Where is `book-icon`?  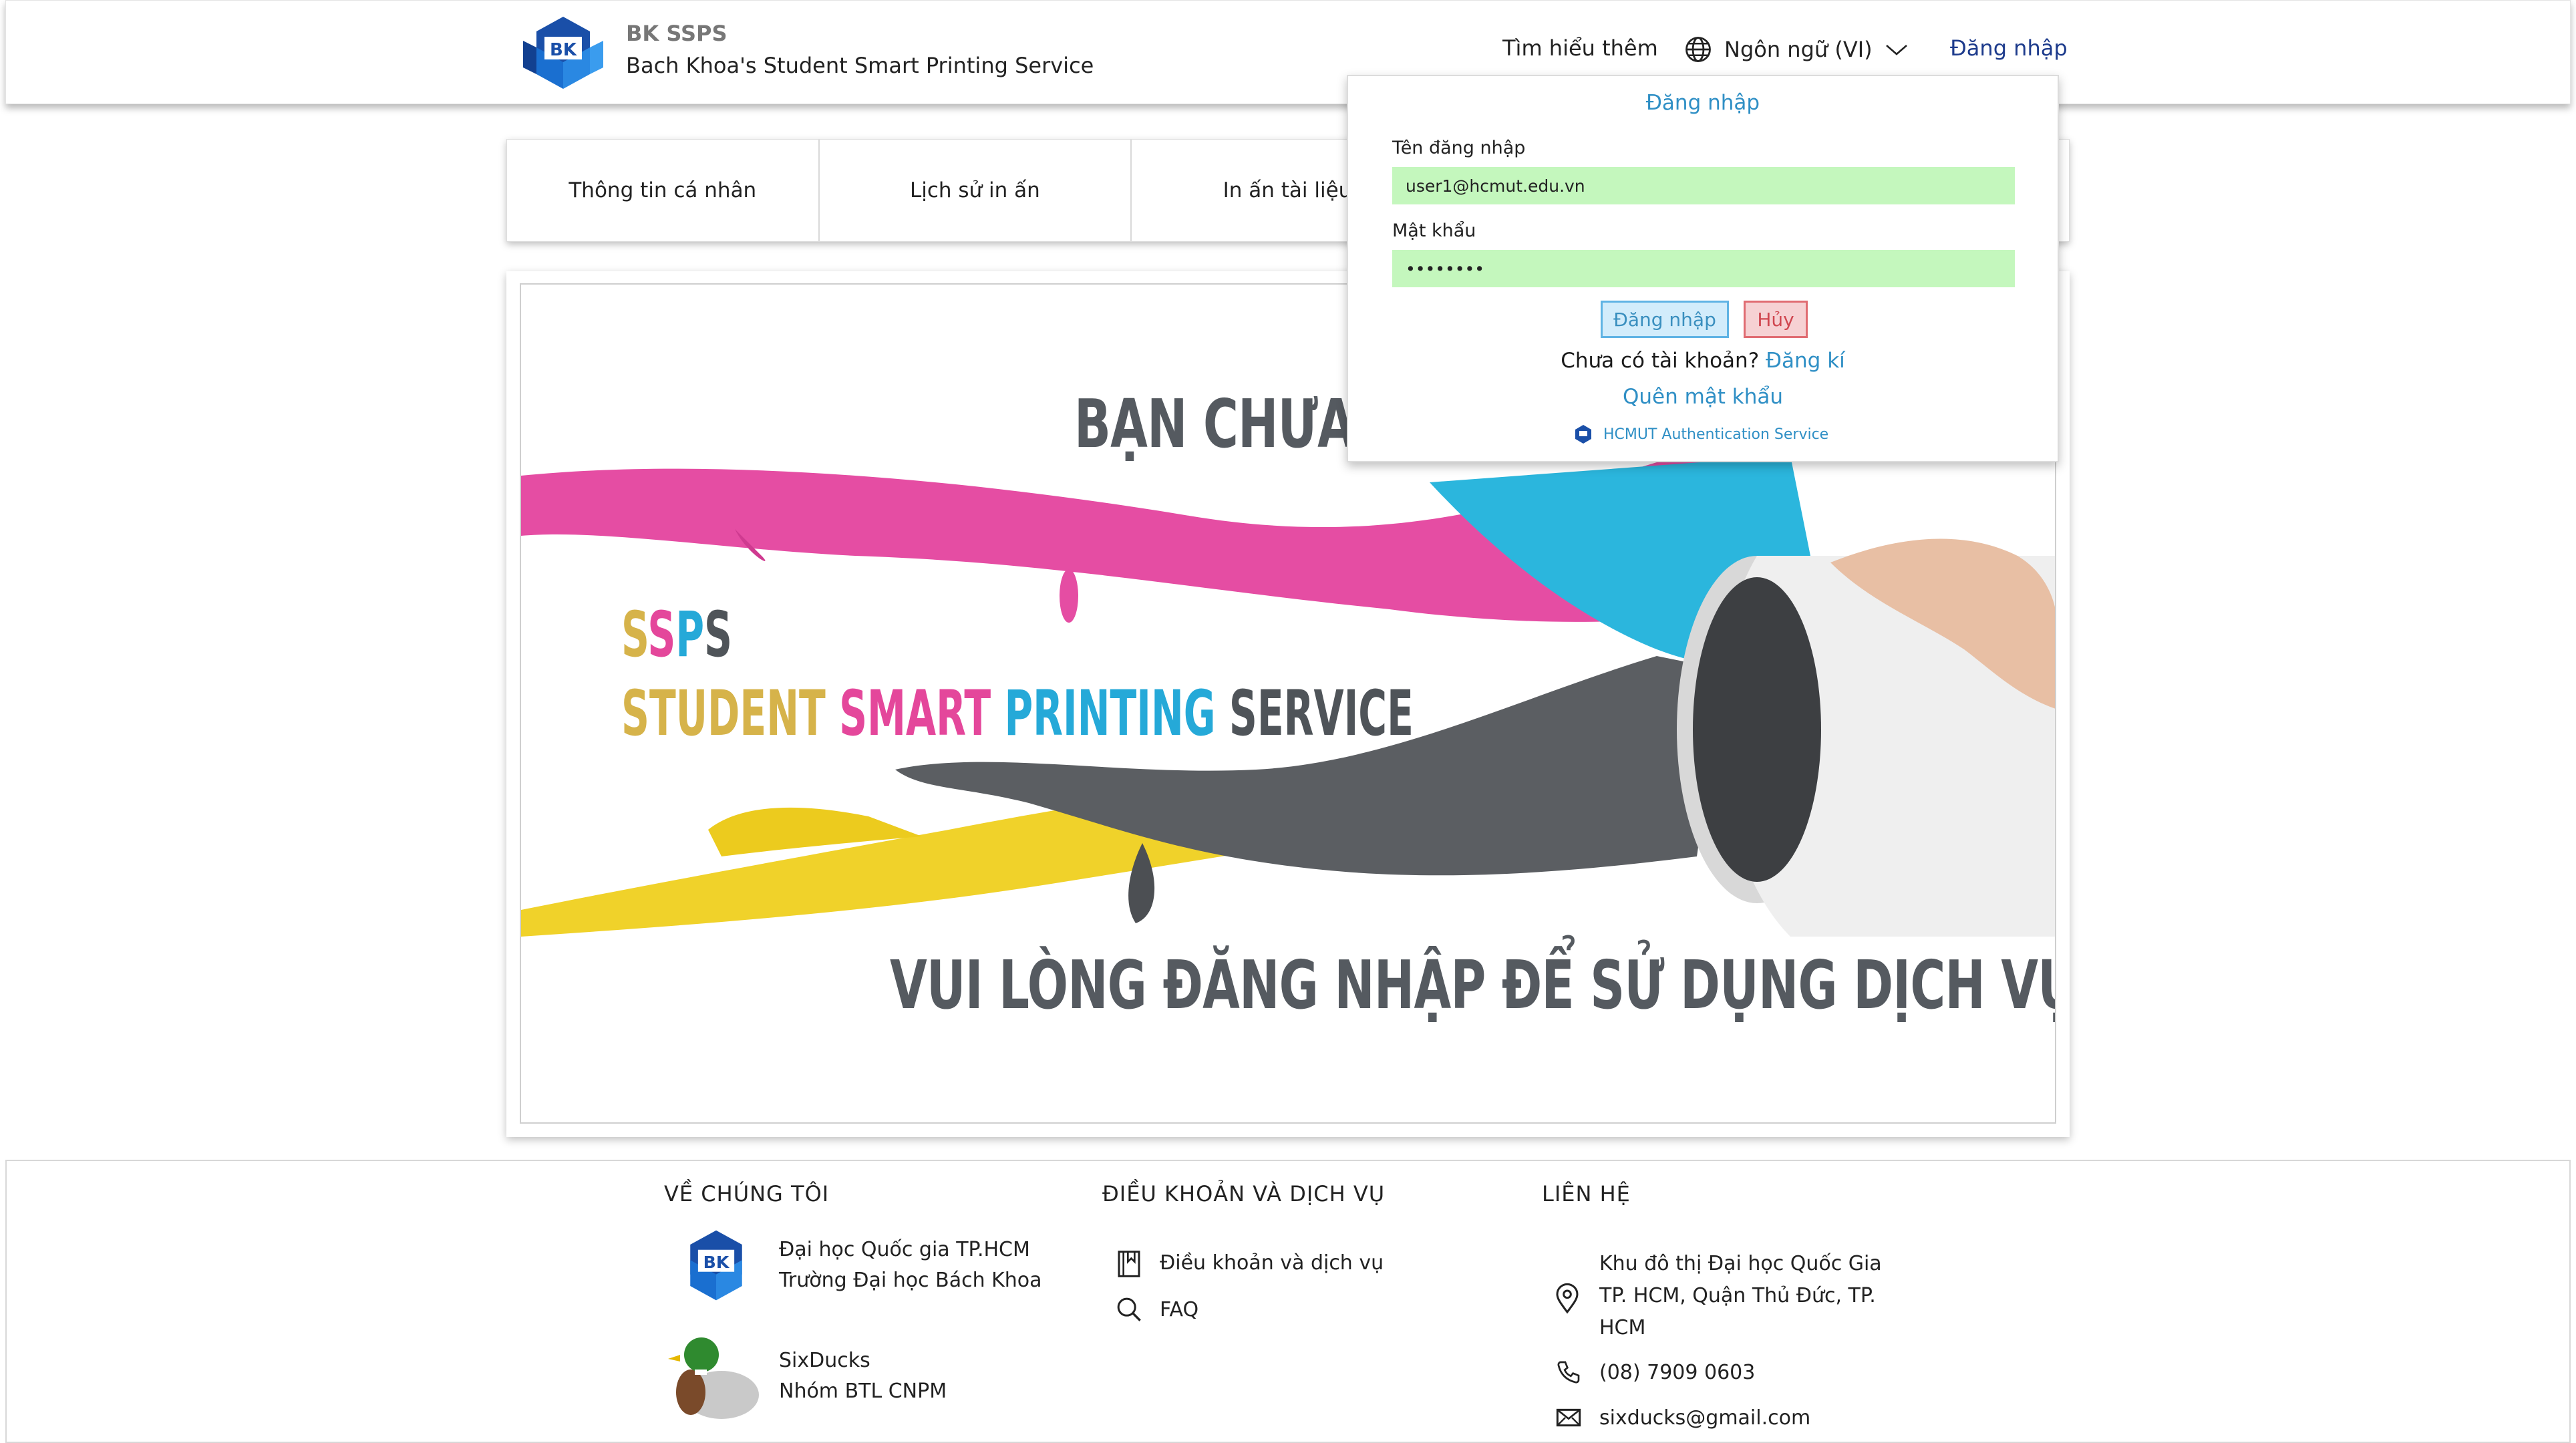 book-icon is located at coordinates (1129, 1264).